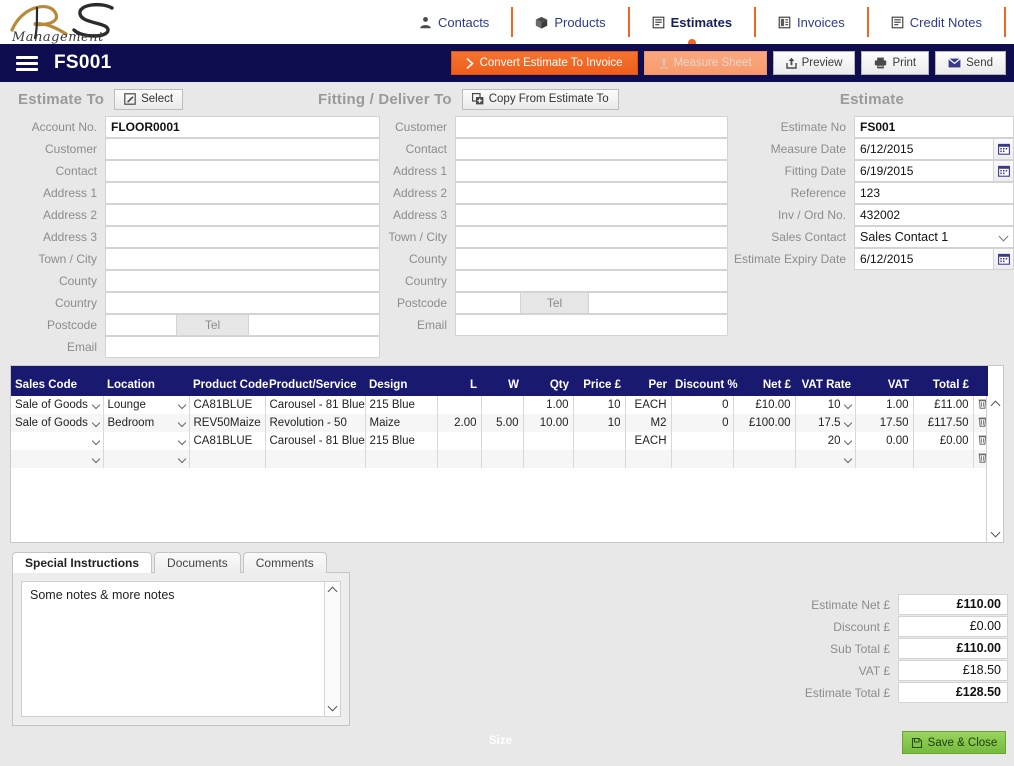 The image size is (1014, 766). Describe the element at coordinates (924, 171) in the screenshot. I see `fitting-date-input: 6/19/2015` at that location.